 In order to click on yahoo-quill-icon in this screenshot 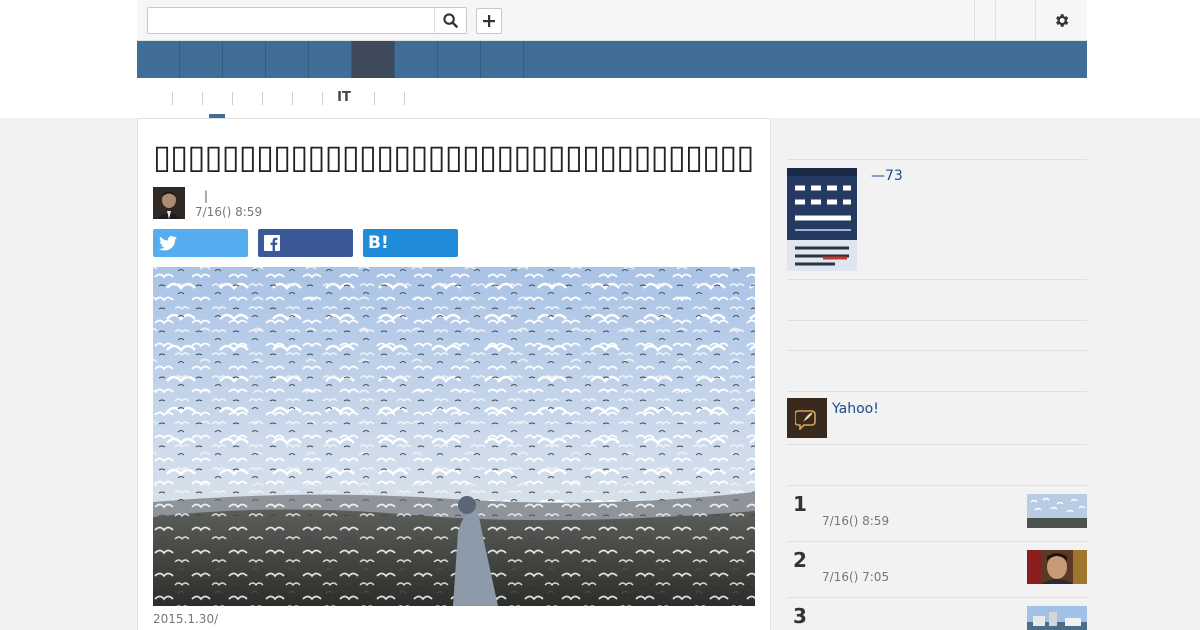, I will do `click(807, 418)`.